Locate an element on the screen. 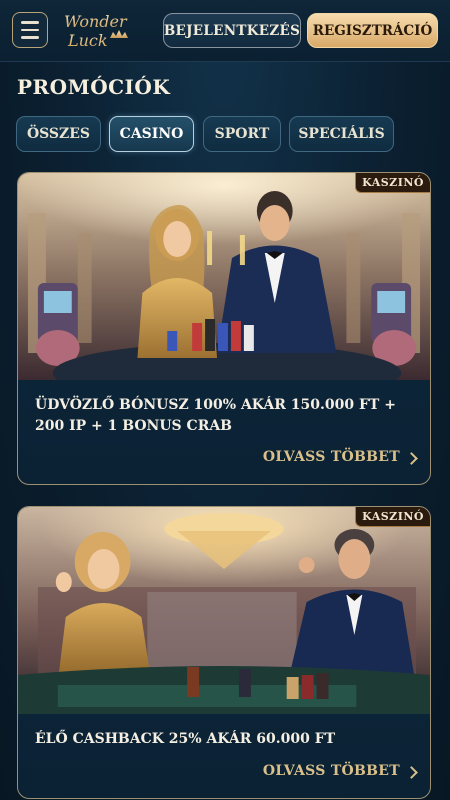 The width and height of the screenshot is (450, 800). login-button: BEJELENTKEZÉS is located at coordinates (232, 30).